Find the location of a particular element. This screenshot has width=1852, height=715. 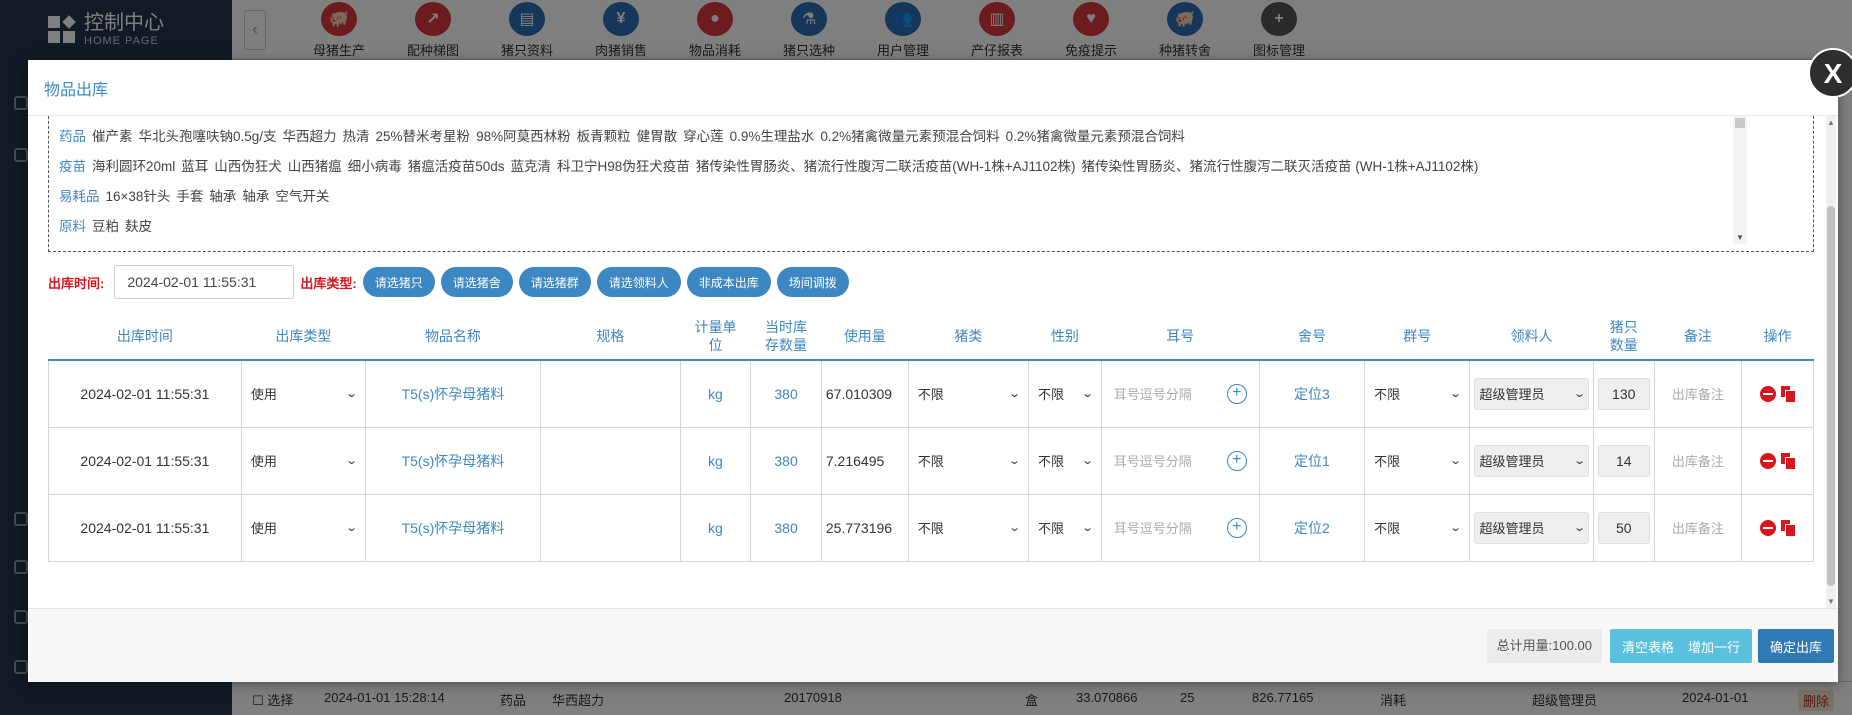

confirm-out-button: 确定出库 is located at coordinates (1795, 646).